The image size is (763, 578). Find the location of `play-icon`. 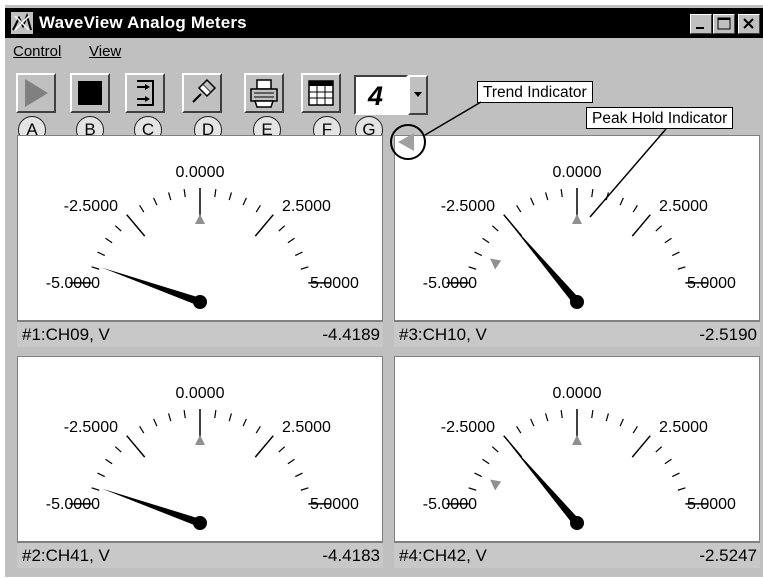

play-icon is located at coordinates (36, 93).